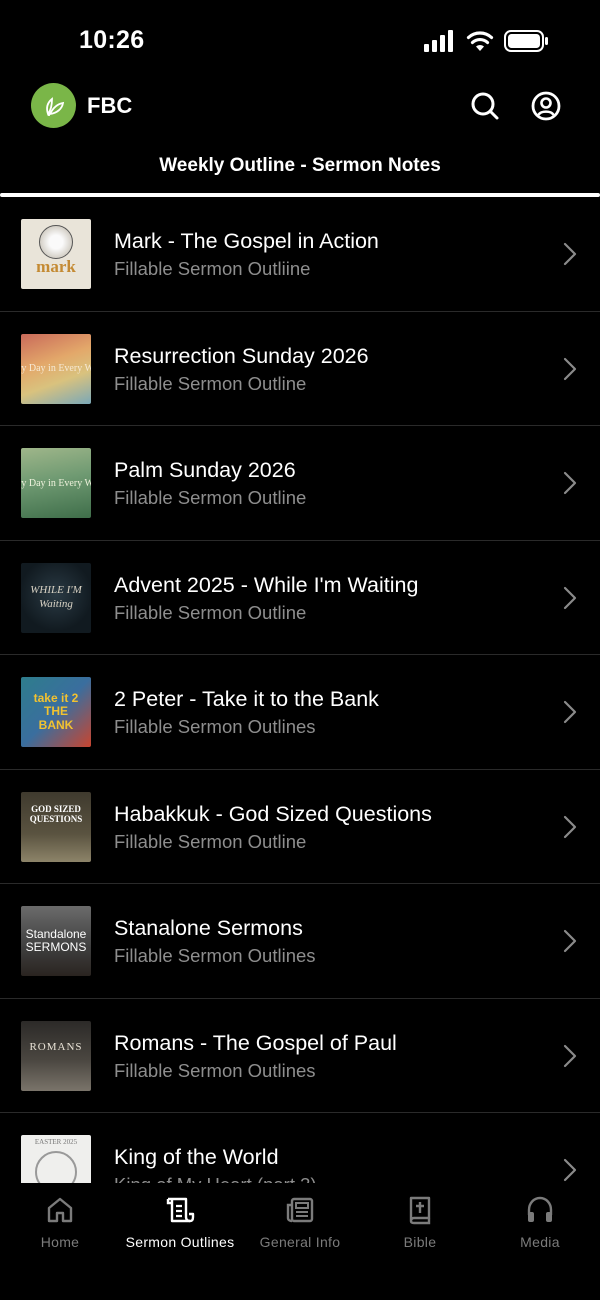 The width and height of the screenshot is (600, 1300). I want to click on thumbnail-image: take it 2 THE BANK, so click(56, 712).